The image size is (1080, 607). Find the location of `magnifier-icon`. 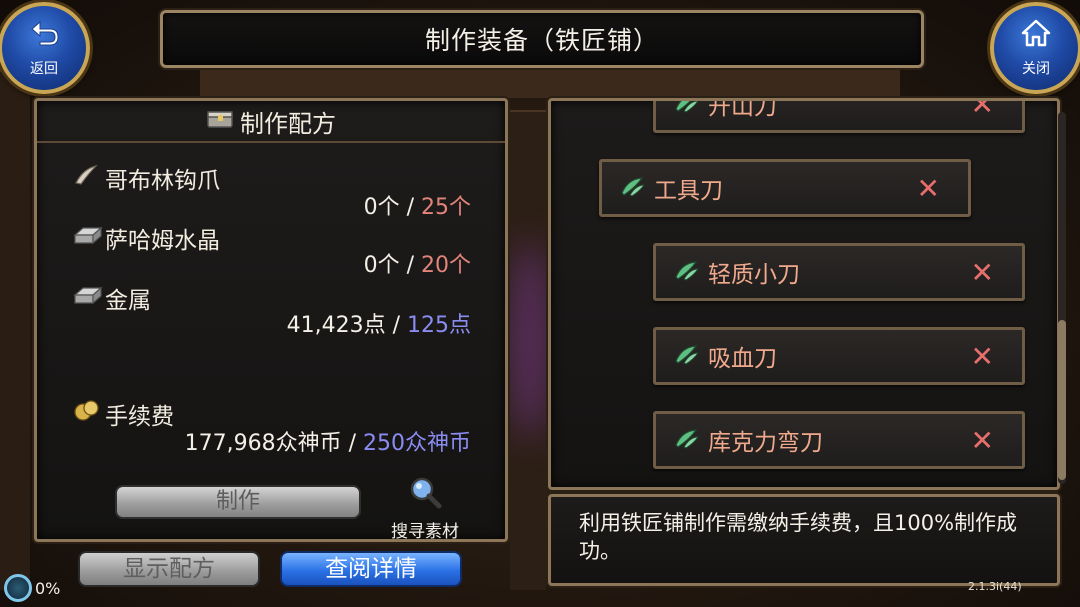

magnifier-icon is located at coordinates (425, 496).